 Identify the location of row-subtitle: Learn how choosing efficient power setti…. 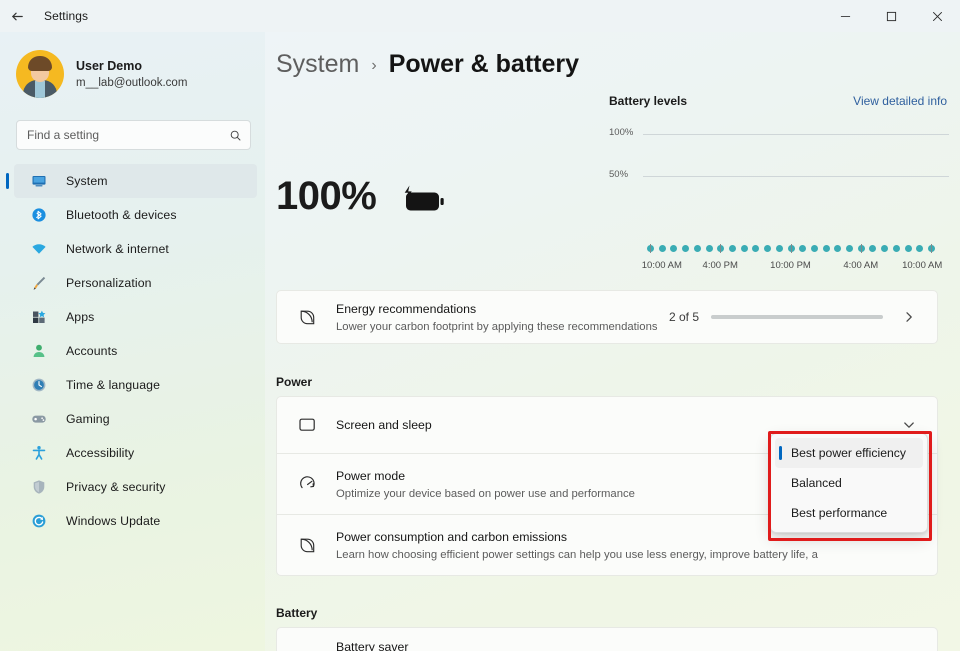
(577, 554).